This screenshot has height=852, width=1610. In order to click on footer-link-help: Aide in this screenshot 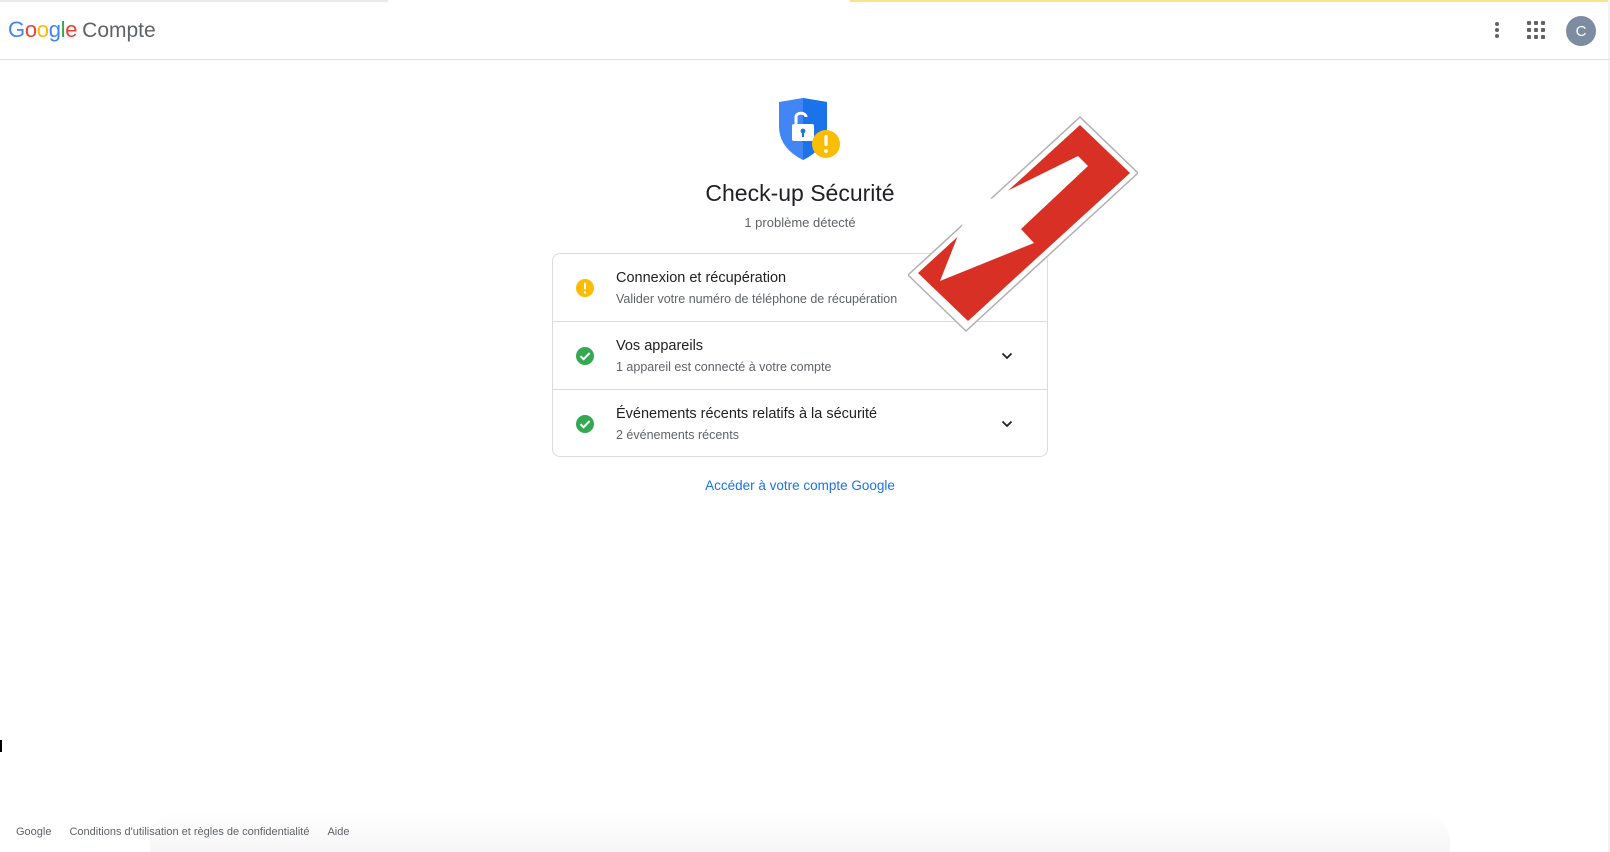, I will do `click(338, 832)`.